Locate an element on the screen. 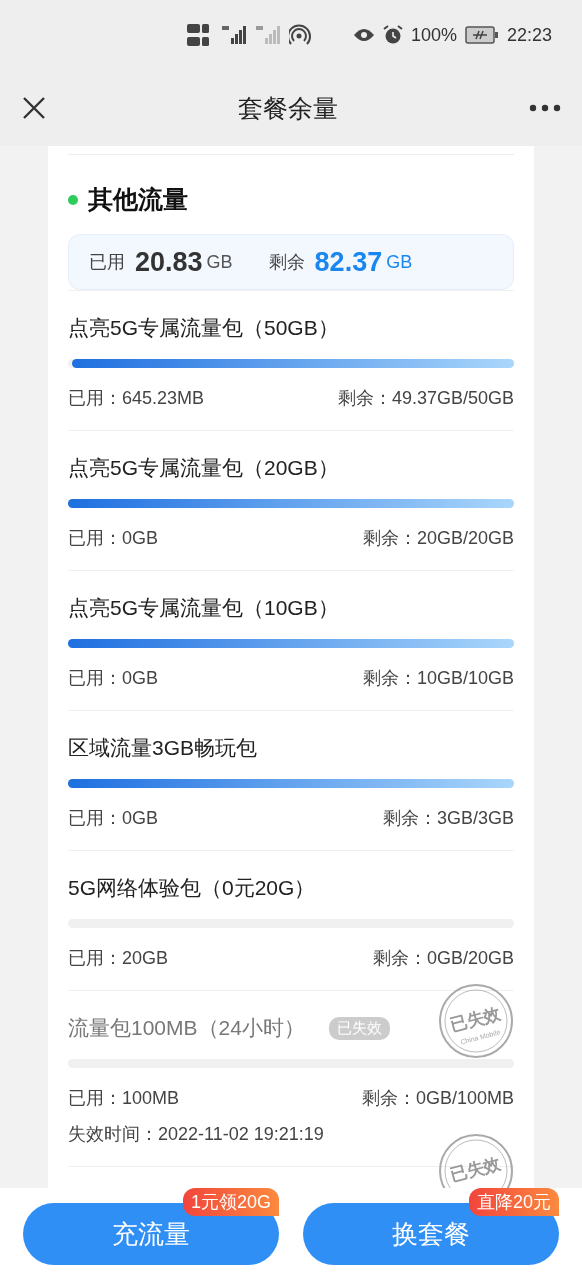 The image size is (582, 1280). used-text: 已用：20GB is located at coordinates (118, 958).